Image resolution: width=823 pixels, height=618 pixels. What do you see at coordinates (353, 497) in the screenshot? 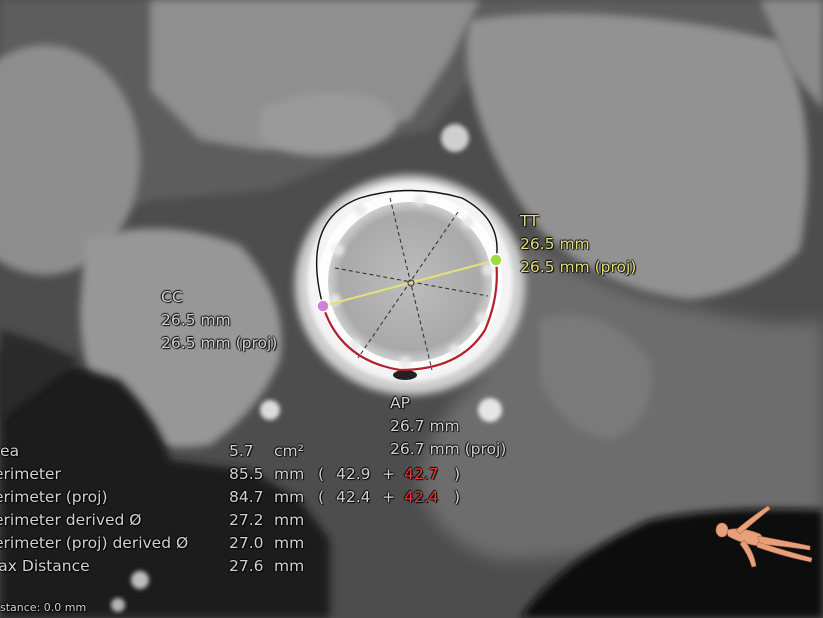
I see `part-one: 42.4` at bounding box center [353, 497].